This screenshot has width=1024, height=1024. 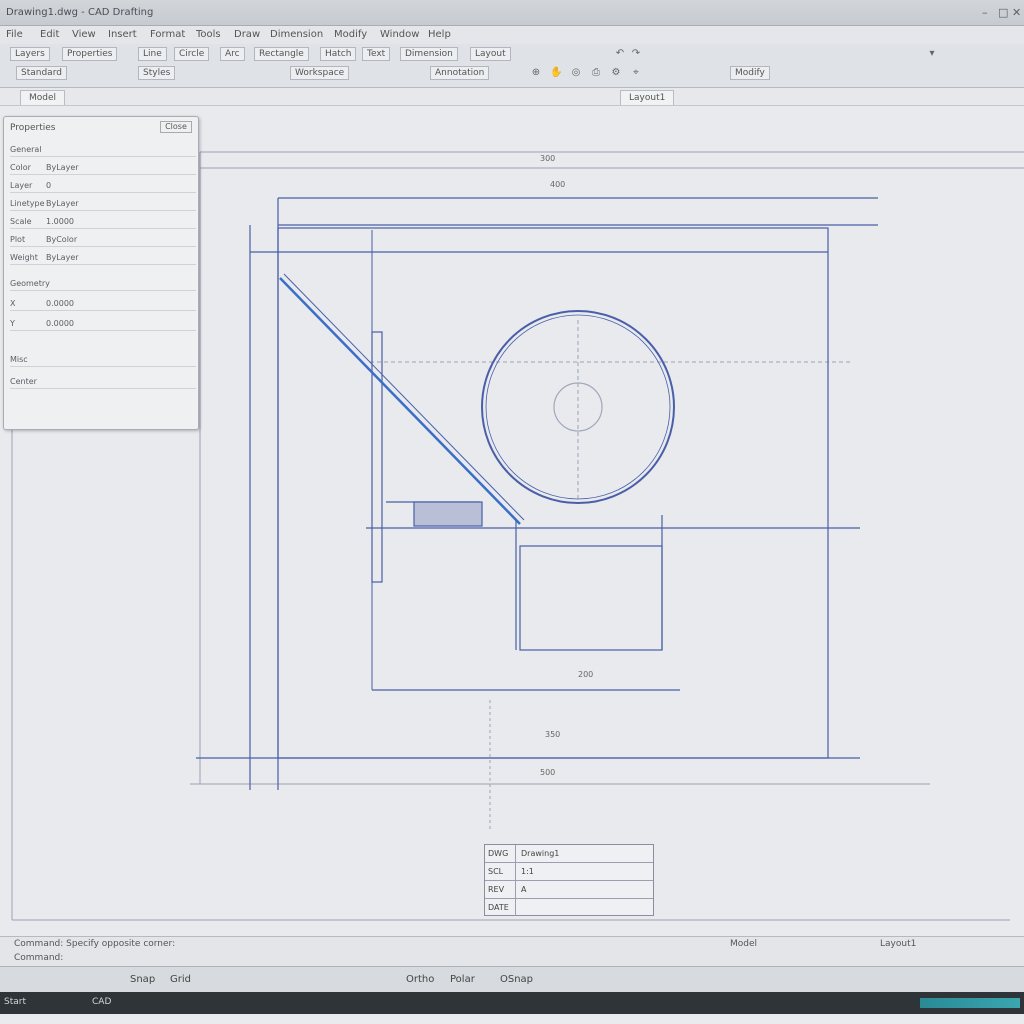 I want to click on command-line: Command: Specify opposite corner, so click(x=512, y=951).